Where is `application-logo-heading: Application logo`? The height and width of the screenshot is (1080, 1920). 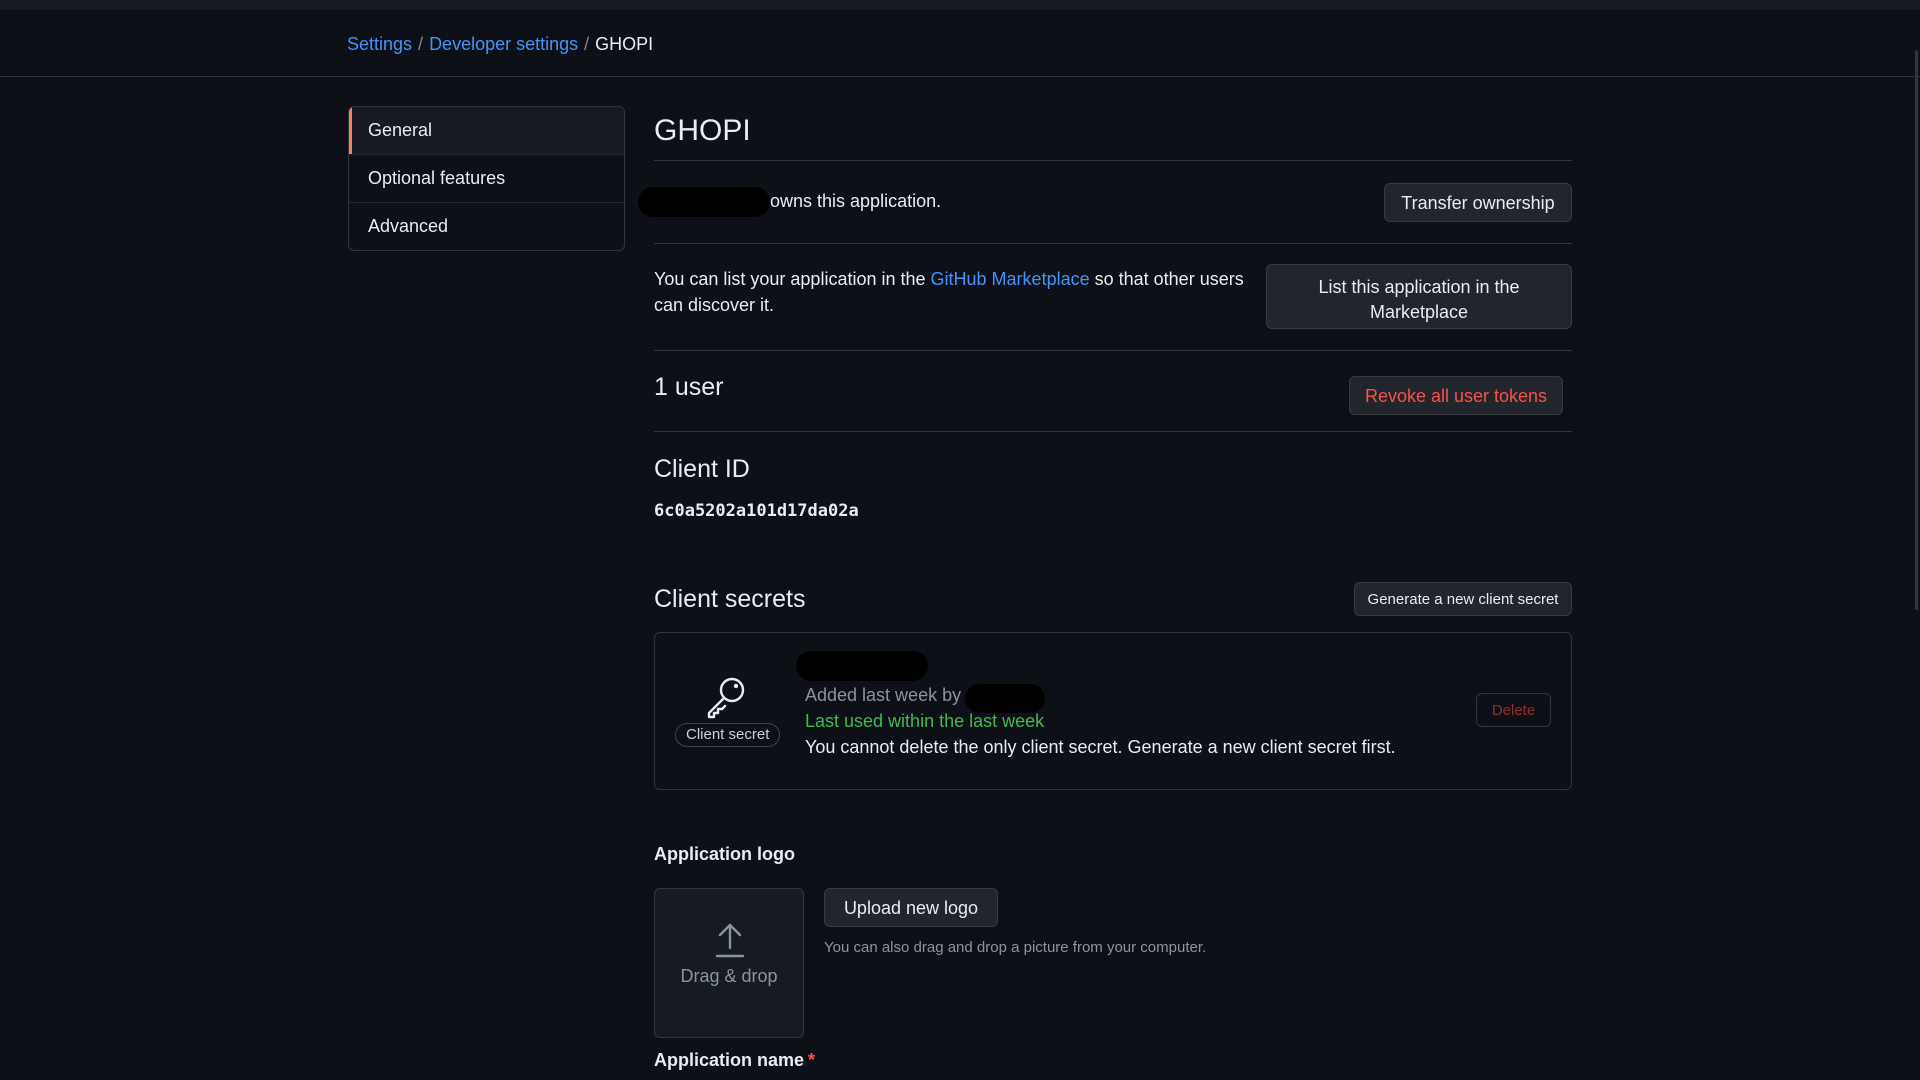
application-logo-heading: Application logo is located at coordinates (724, 854).